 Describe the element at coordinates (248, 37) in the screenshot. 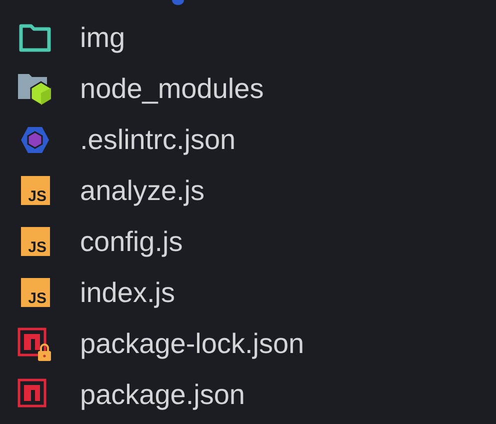

I see `file-item: img` at that location.